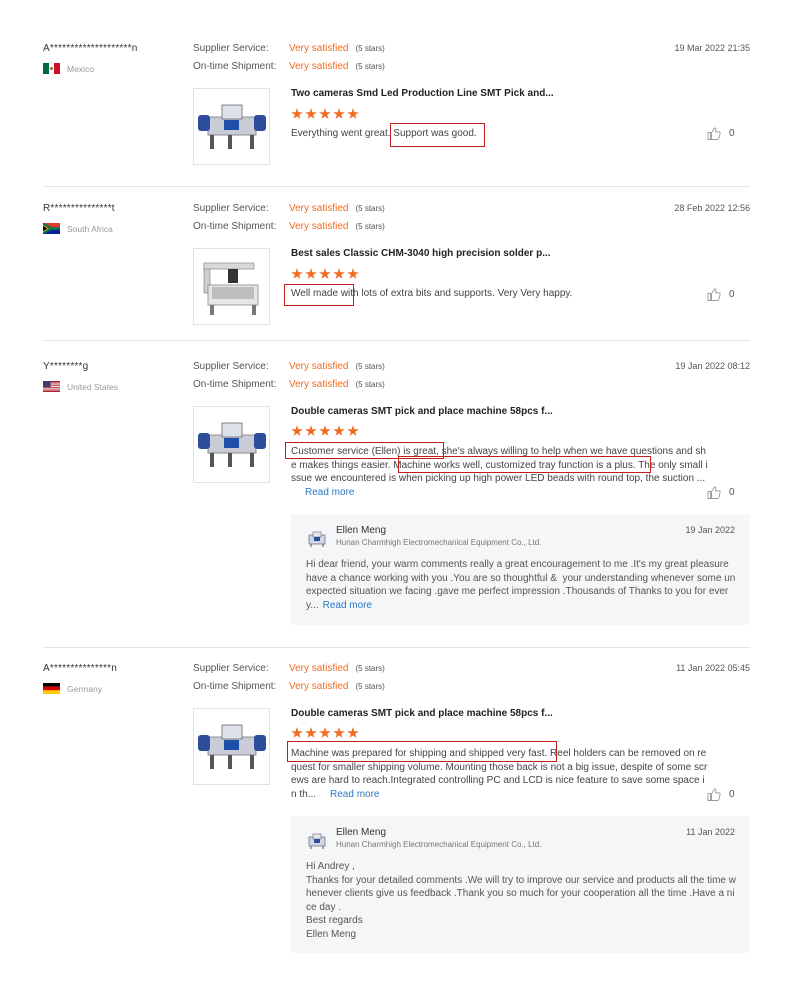 This screenshot has height=1002, width=790. Describe the element at coordinates (710, 530) in the screenshot. I see `reply-date: 19 Jan 2022` at that location.